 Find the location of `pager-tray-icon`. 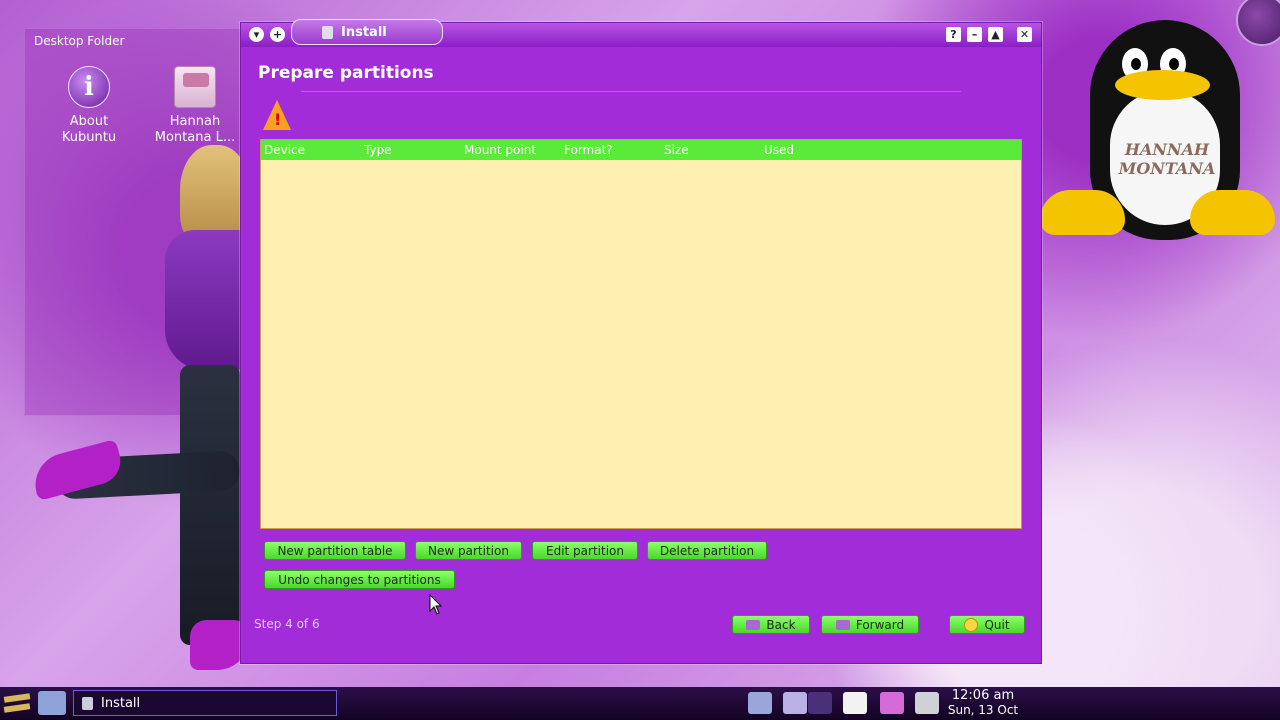

pager-tray-icon is located at coordinates (795, 703).